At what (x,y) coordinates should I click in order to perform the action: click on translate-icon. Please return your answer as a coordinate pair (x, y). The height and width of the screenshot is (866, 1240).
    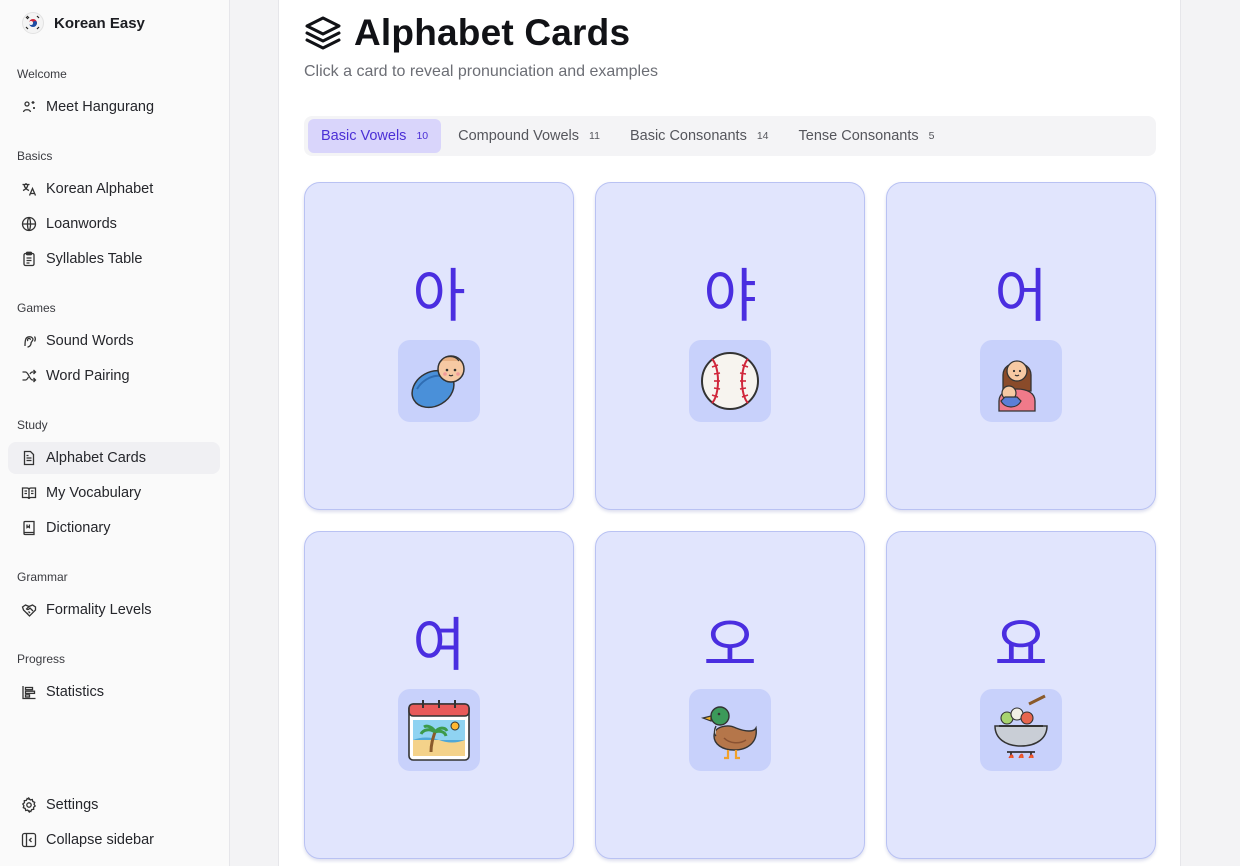
    Looking at the image, I should click on (29, 189).